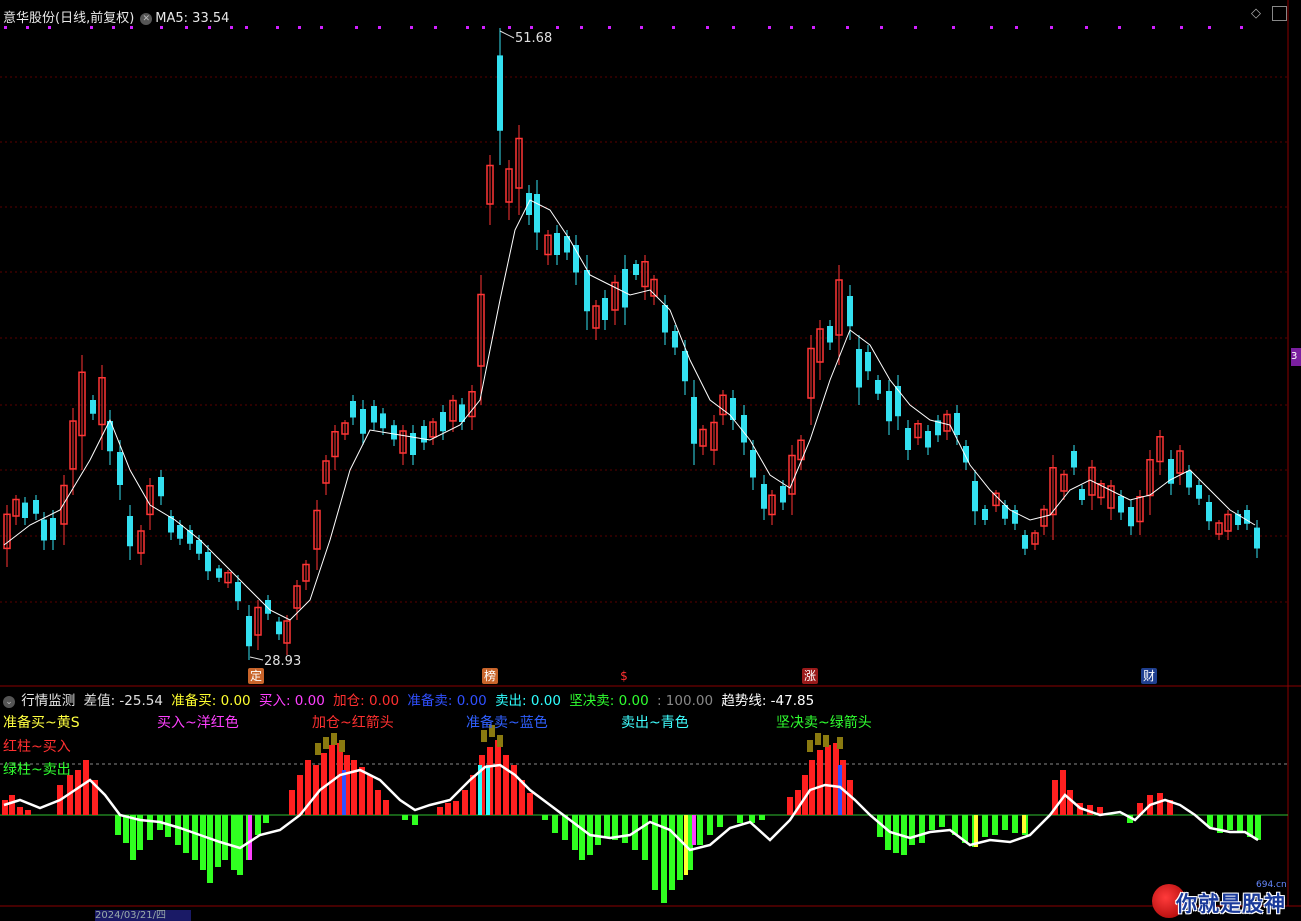 The image size is (1301, 921). I want to click on legend-prepare-buy: 准备买~黄S, so click(41, 723).